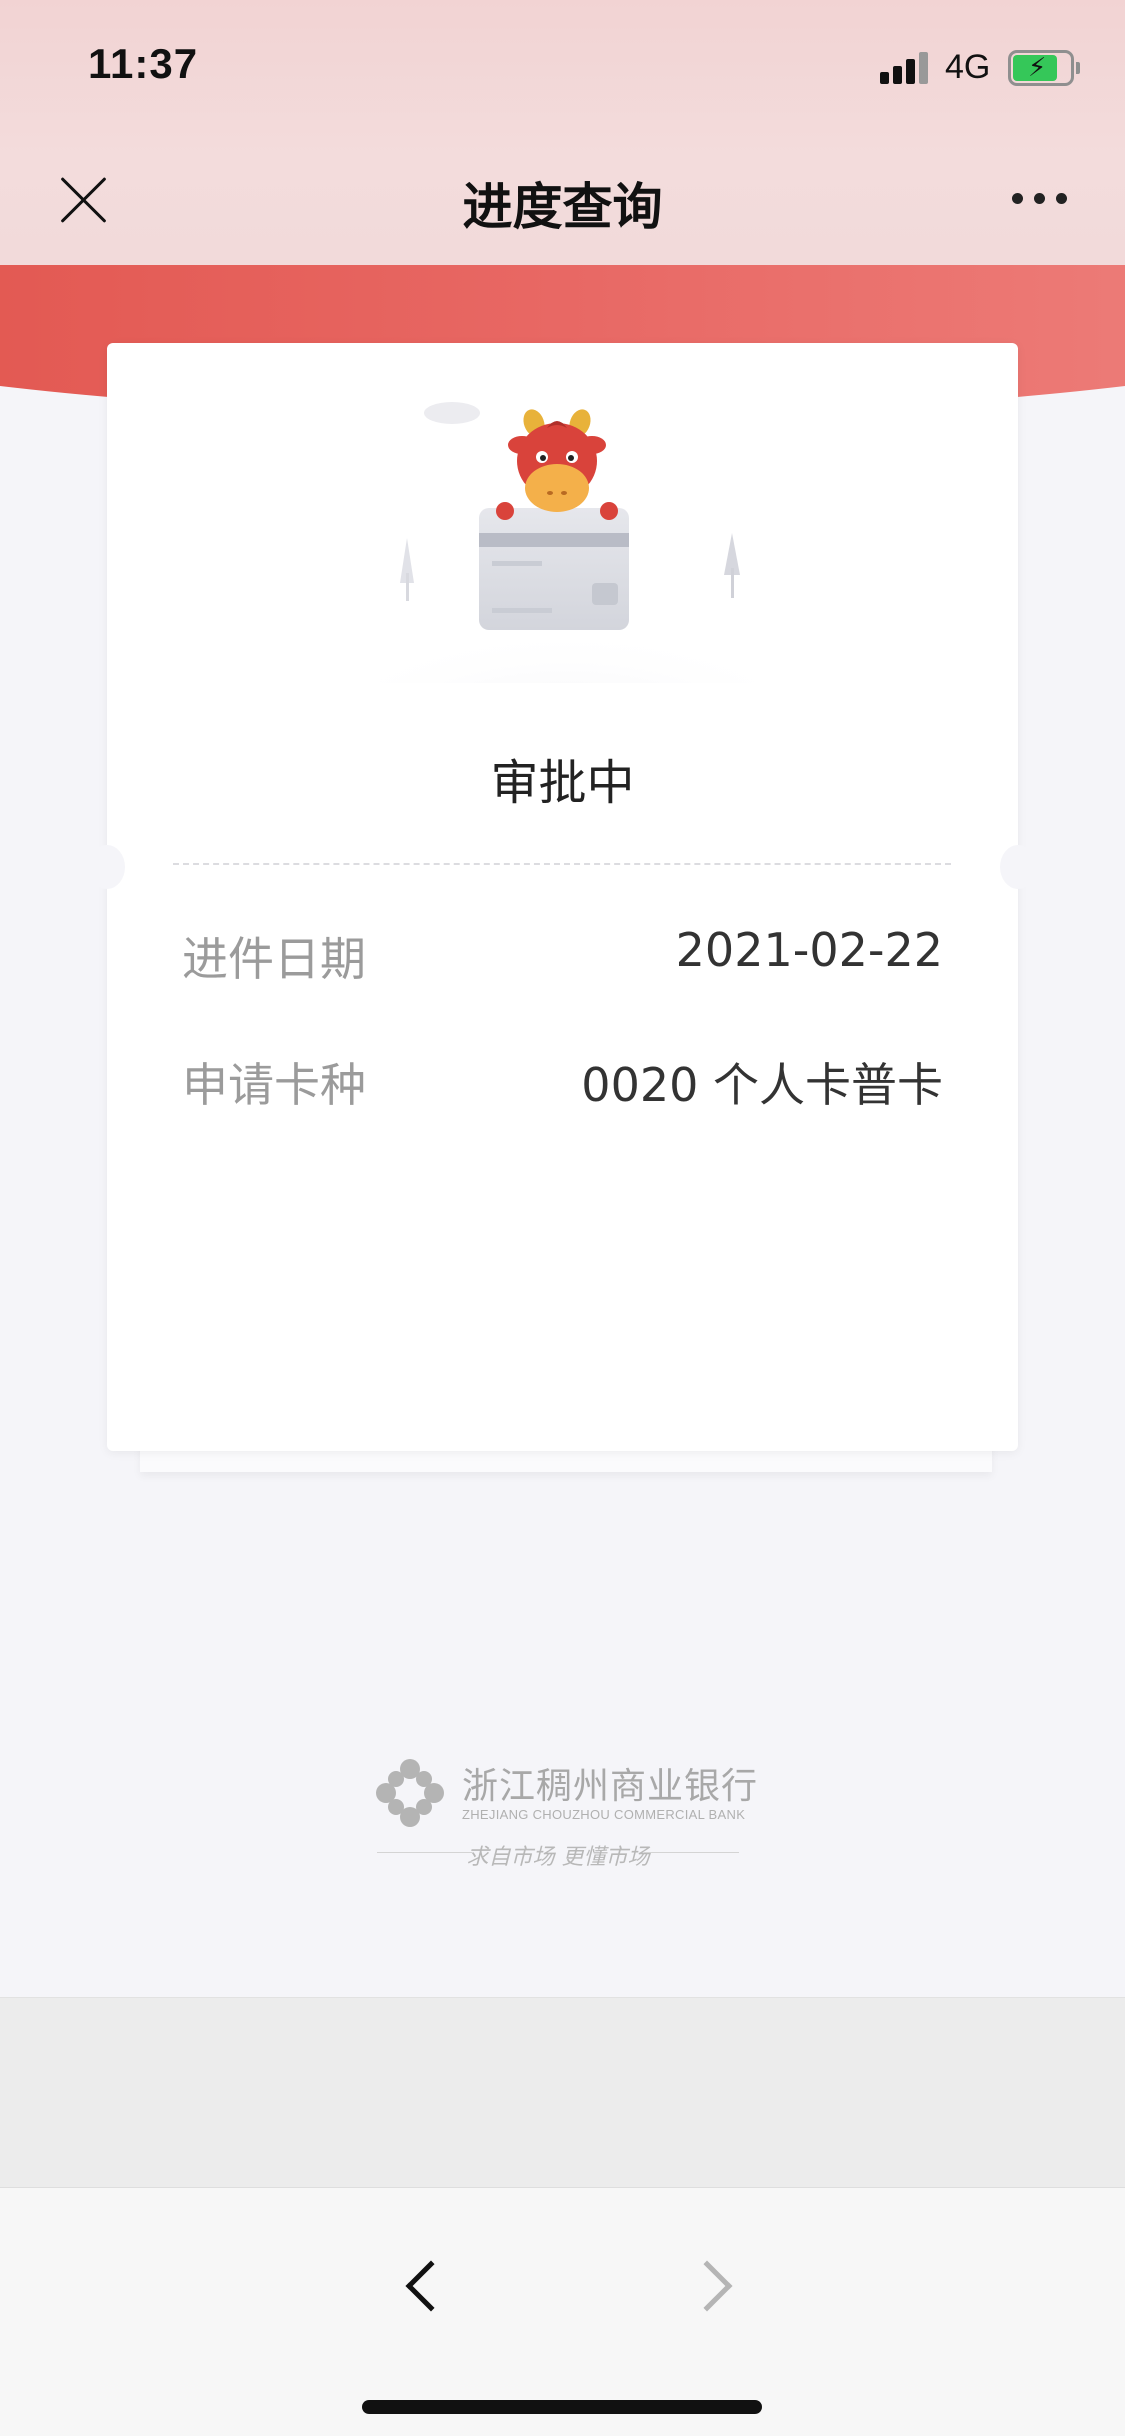 The height and width of the screenshot is (2436, 1125). I want to click on chevron-left-icon, so click(426, 2288).